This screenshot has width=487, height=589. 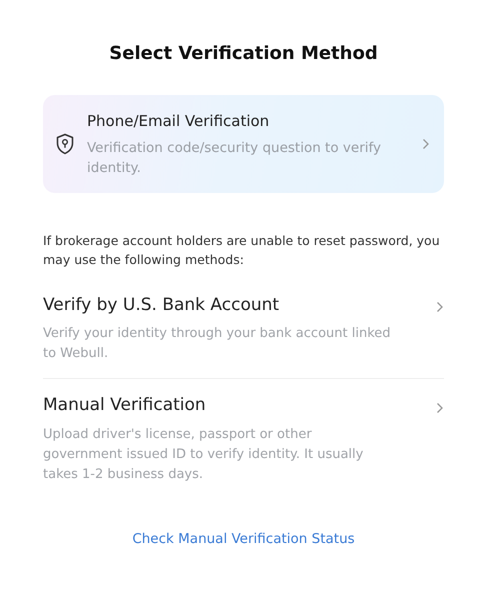 What do you see at coordinates (125, 405) in the screenshot?
I see `method-title: Manual Verification` at bounding box center [125, 405].